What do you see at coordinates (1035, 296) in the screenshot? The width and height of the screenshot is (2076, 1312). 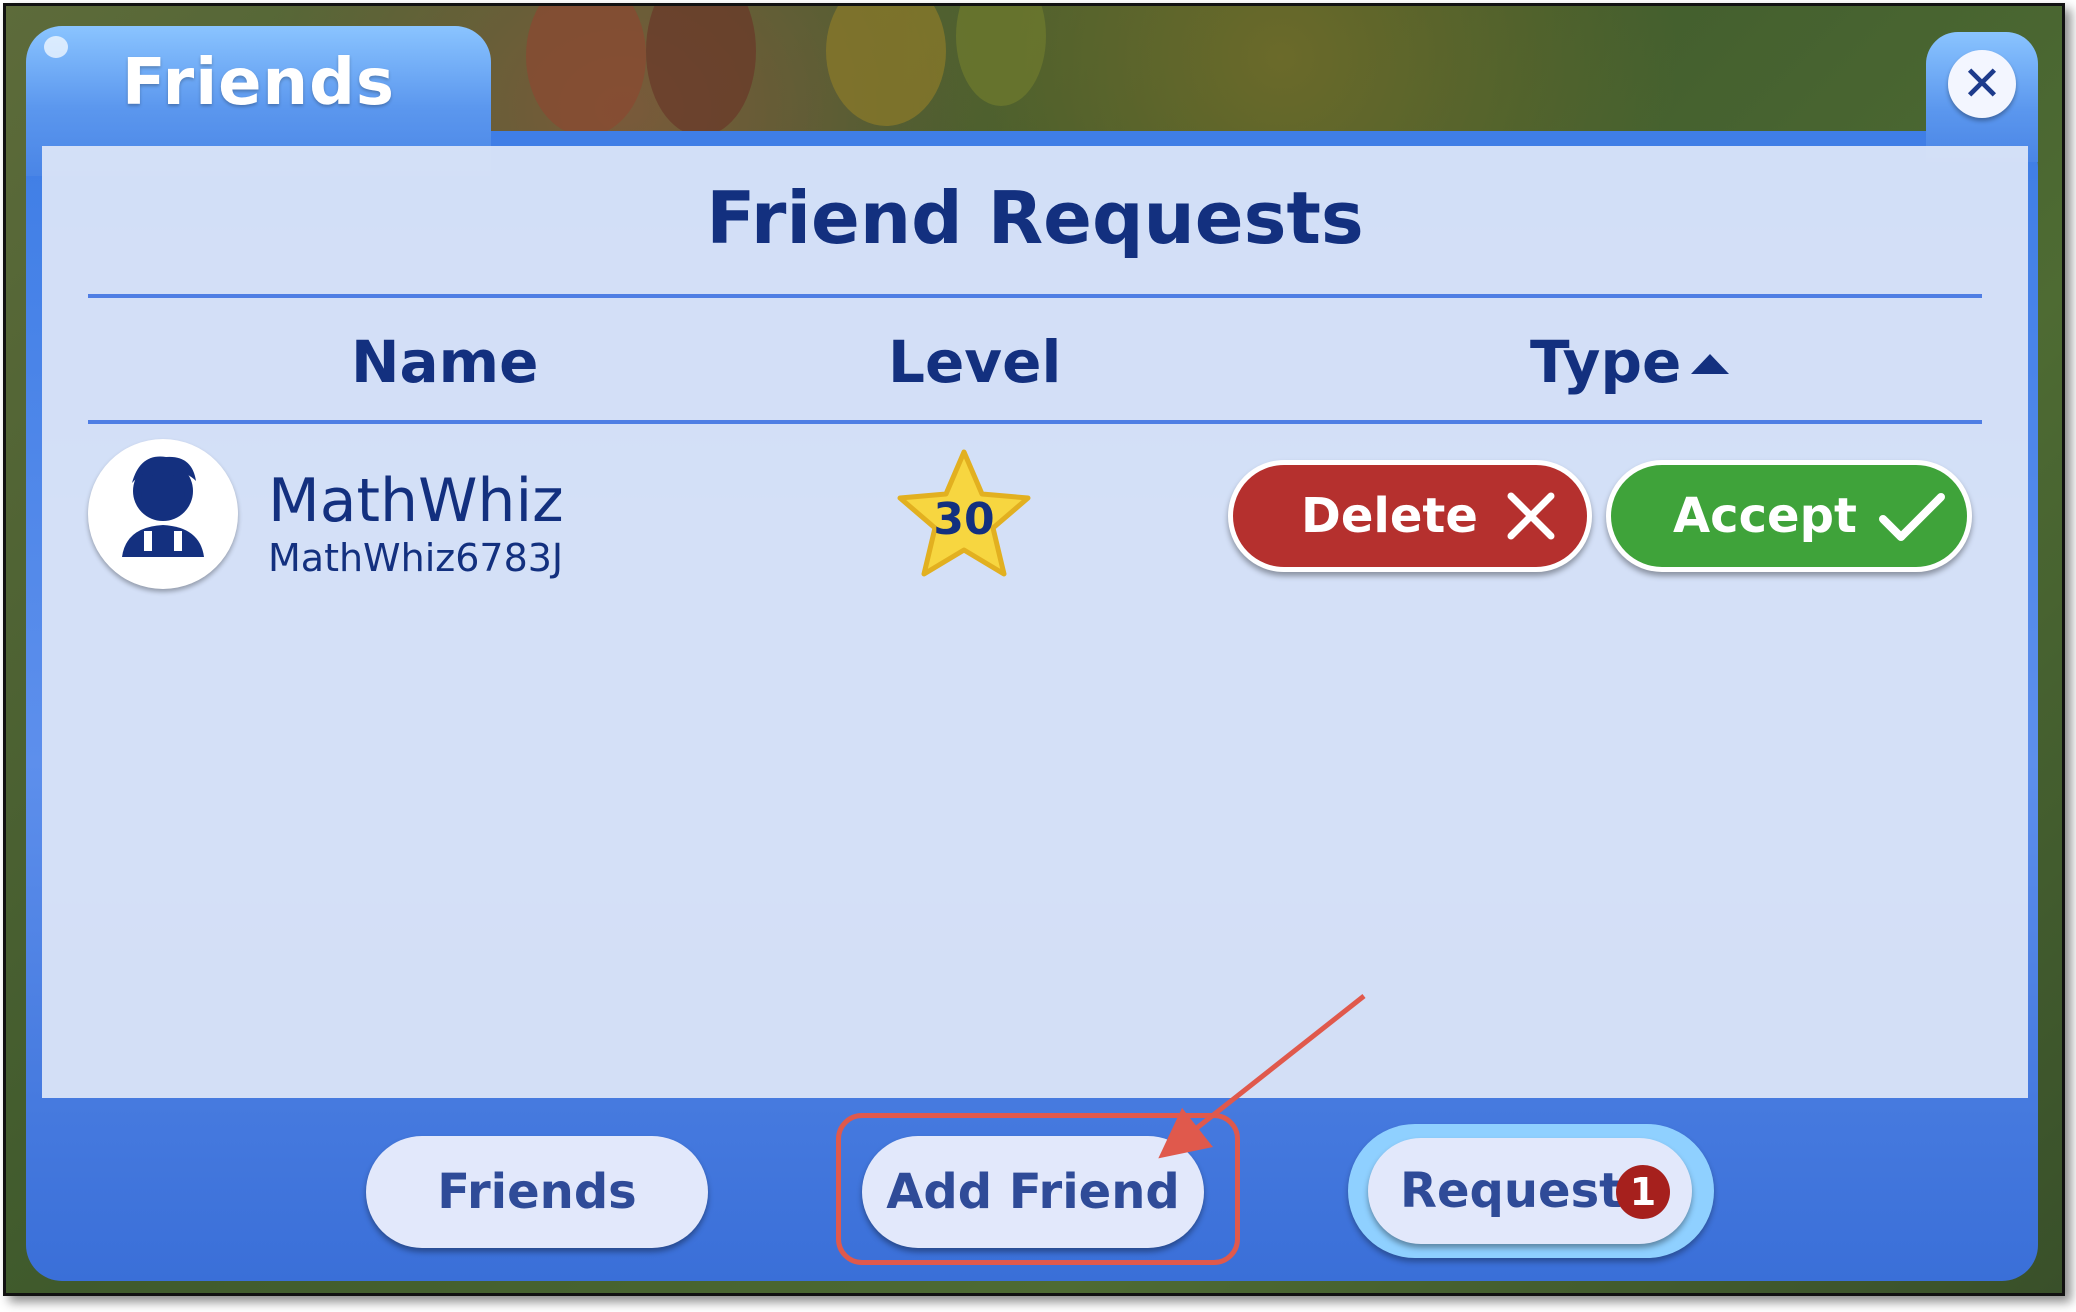 I see `title-divider` at bounding box center [1035, 296].